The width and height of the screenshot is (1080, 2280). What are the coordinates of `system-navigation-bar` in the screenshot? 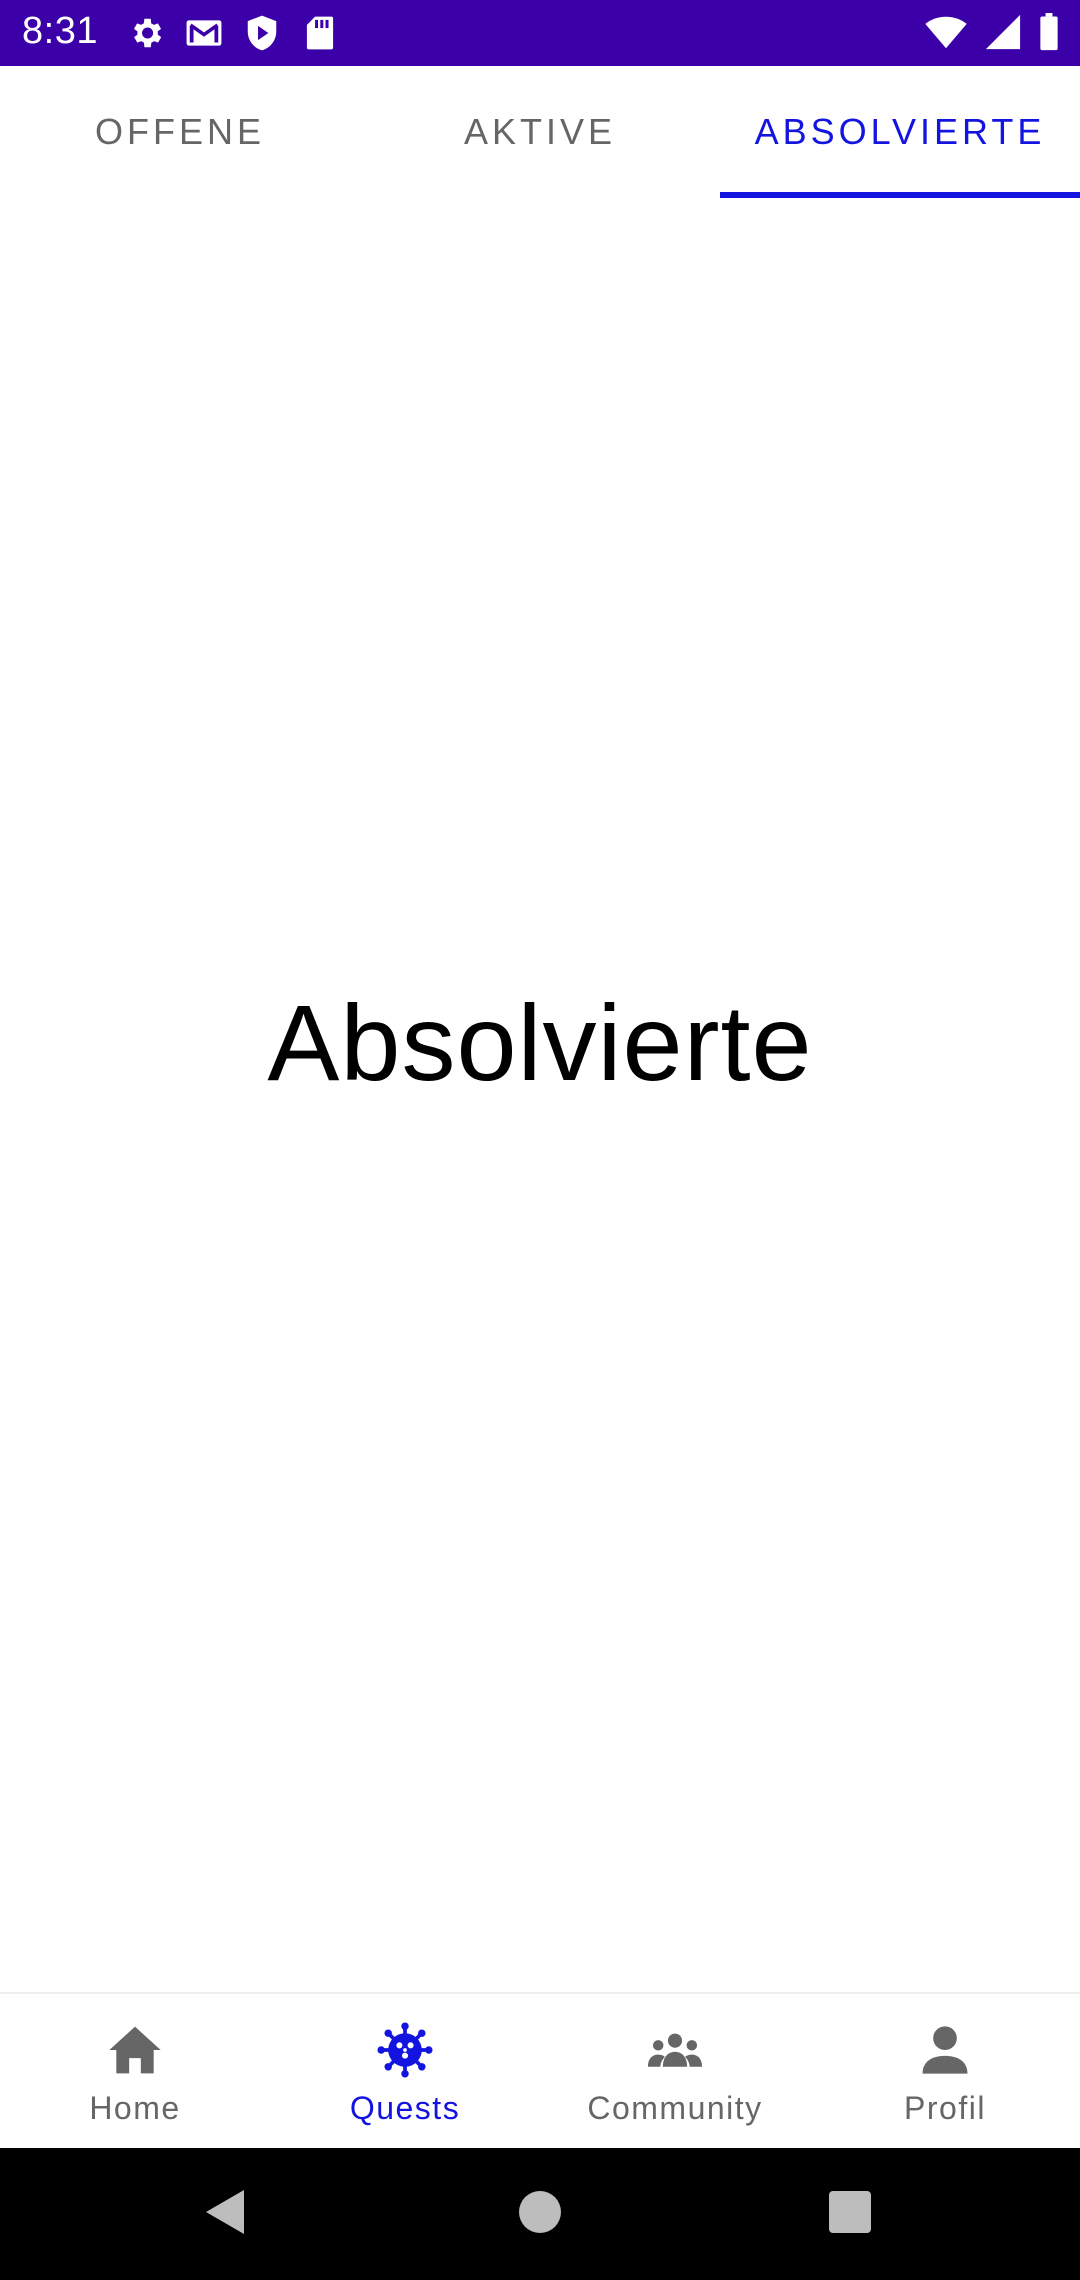 It's located at (540, 2214).